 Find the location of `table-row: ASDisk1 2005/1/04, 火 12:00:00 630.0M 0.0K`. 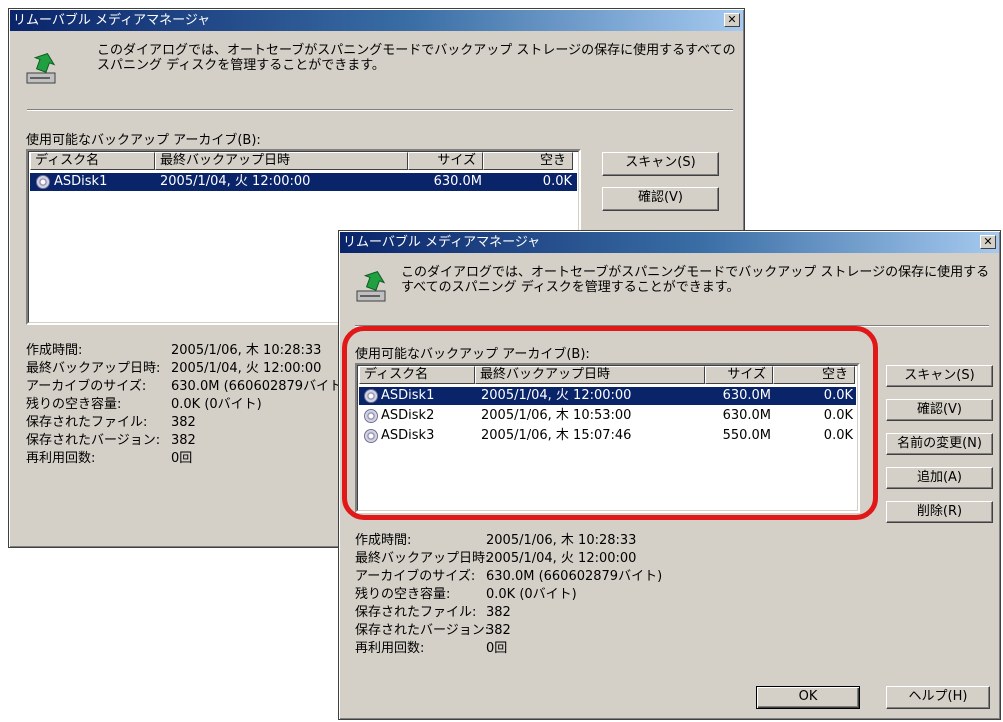

table-row: ASDisk1 2005/1/04, 火 12:00:00 630.0M 0.0K is located at coordinates (607, 396).